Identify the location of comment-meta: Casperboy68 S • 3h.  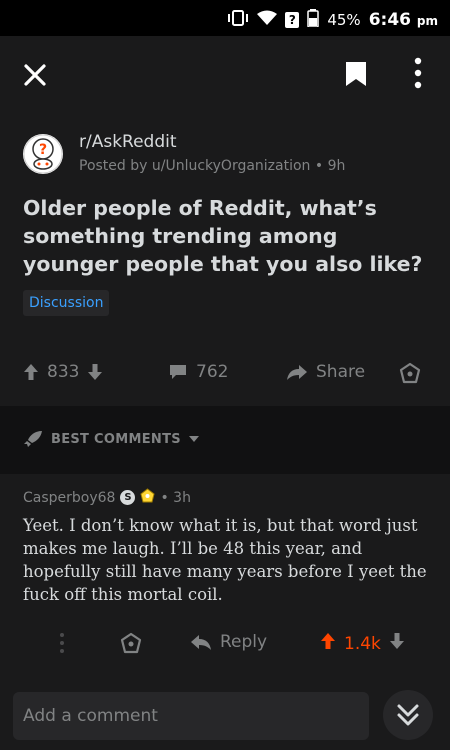
(107, 497).